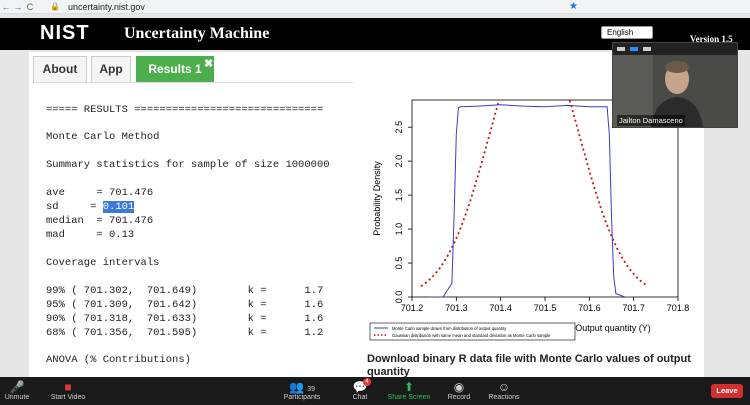  What do you see at coordinates (504, 397) in the screenshot?
I see `reactions-label: Reactions` at bounding box center [504, 397].